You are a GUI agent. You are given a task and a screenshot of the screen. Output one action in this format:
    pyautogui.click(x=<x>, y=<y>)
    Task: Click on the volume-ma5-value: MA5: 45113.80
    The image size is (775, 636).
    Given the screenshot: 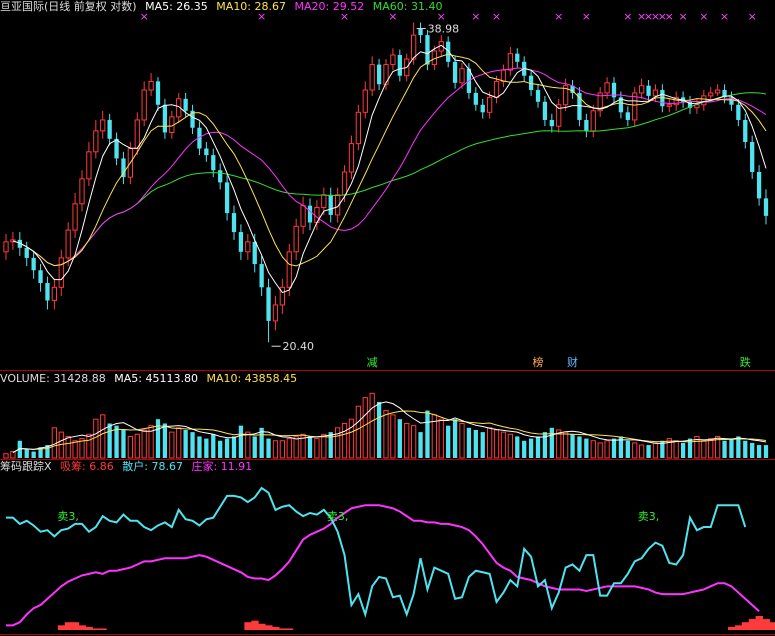 What is the action you would take?
    pyautogui.click(x=156, y=378)
    